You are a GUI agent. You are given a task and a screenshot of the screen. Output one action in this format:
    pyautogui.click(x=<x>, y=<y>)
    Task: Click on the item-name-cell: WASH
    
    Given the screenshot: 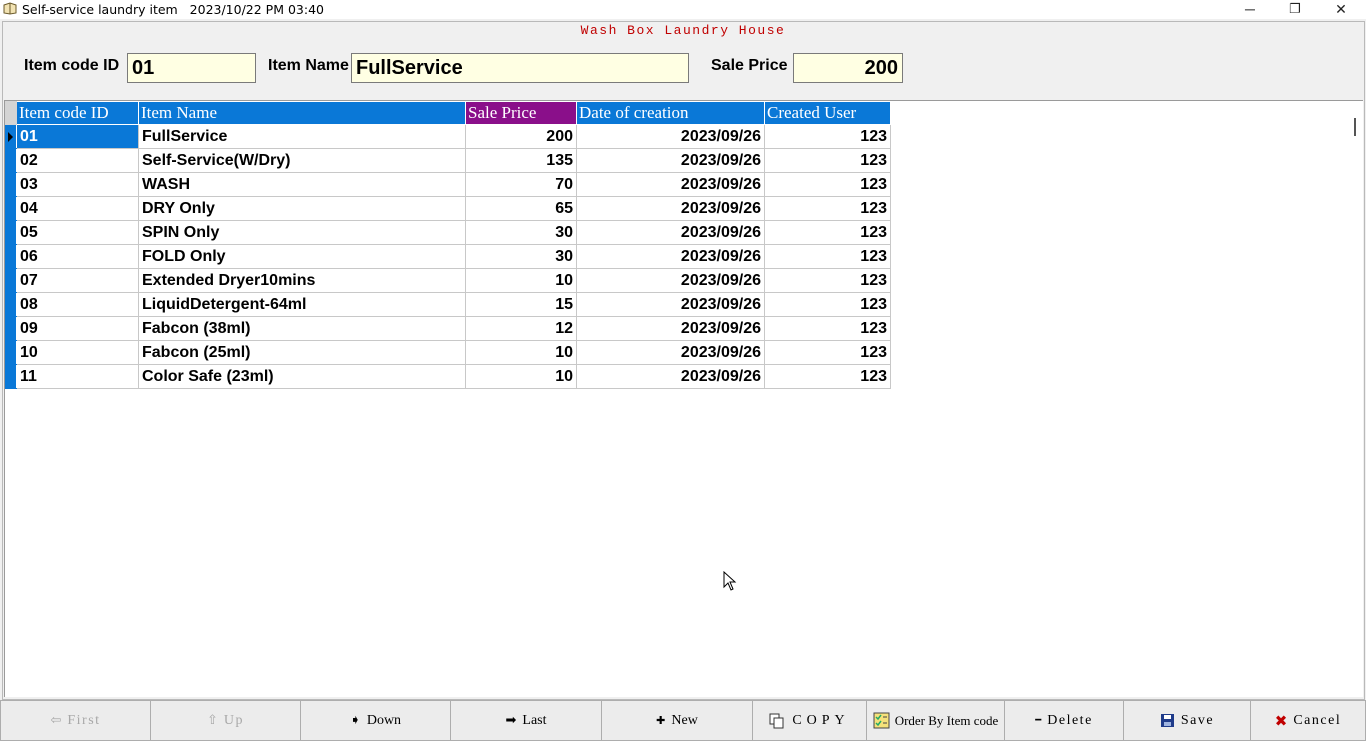 What is the action you would take?
    pyautogui.click(x=302, y=184)
    